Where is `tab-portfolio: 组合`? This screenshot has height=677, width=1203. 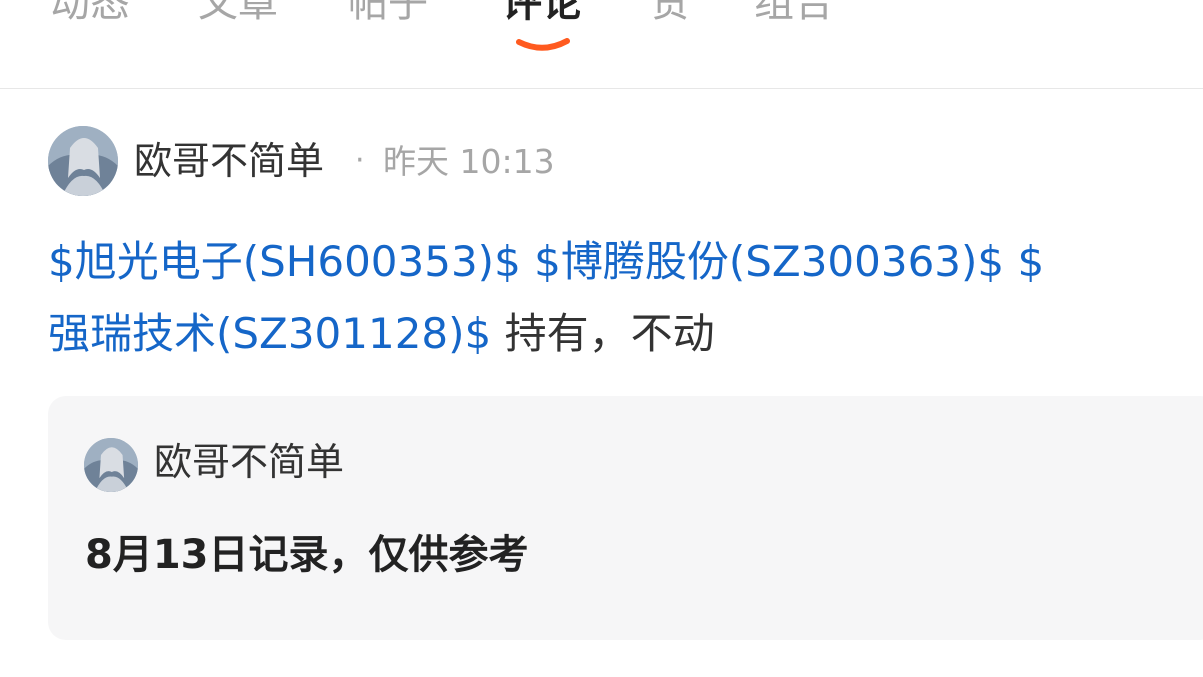 tab-portfolio: 组合 is located at coordinates (794, 14).